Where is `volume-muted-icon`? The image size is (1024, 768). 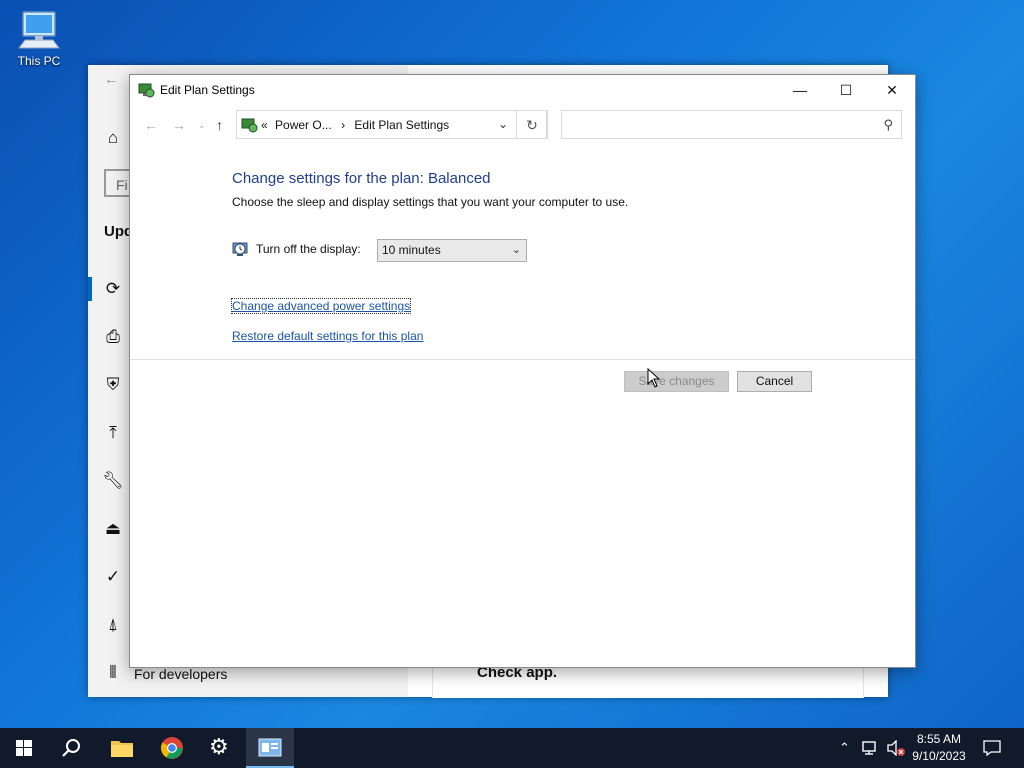 volume-muted-icon is located at coordinates (896, 749).